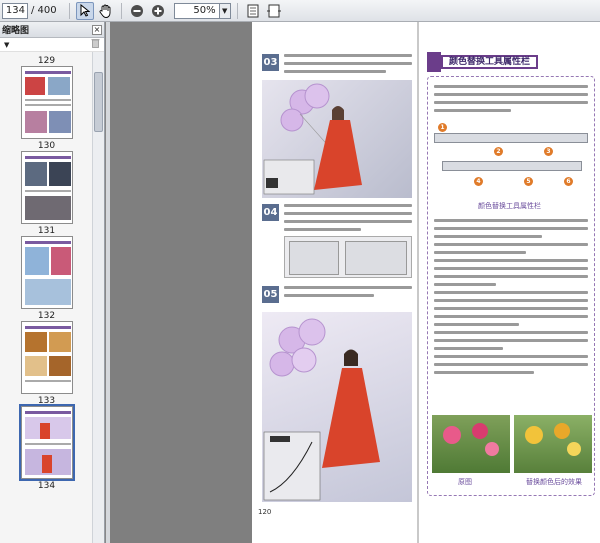 This screenshot has width=600, height=543. What do you see at coordinates (158, 11) in the screenshot?
I see `zoom-in-icon` at bounding box center [158, 11].